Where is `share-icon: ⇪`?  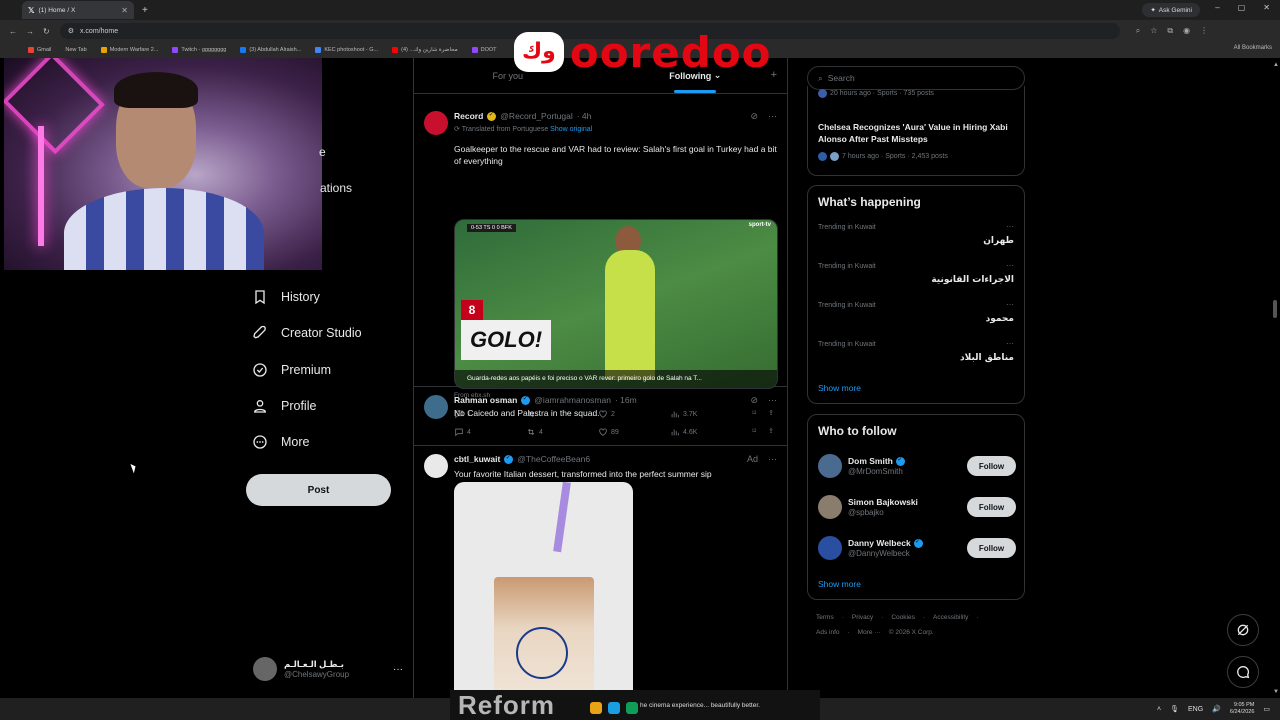 share-icon: ⇪ is located at coordinates (771, 432).